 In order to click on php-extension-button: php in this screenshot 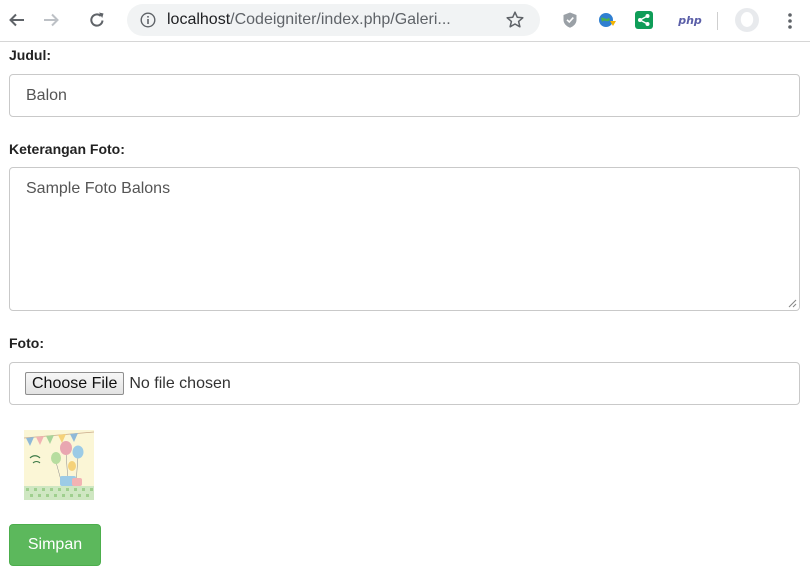, I will do `click(690, 20)`.